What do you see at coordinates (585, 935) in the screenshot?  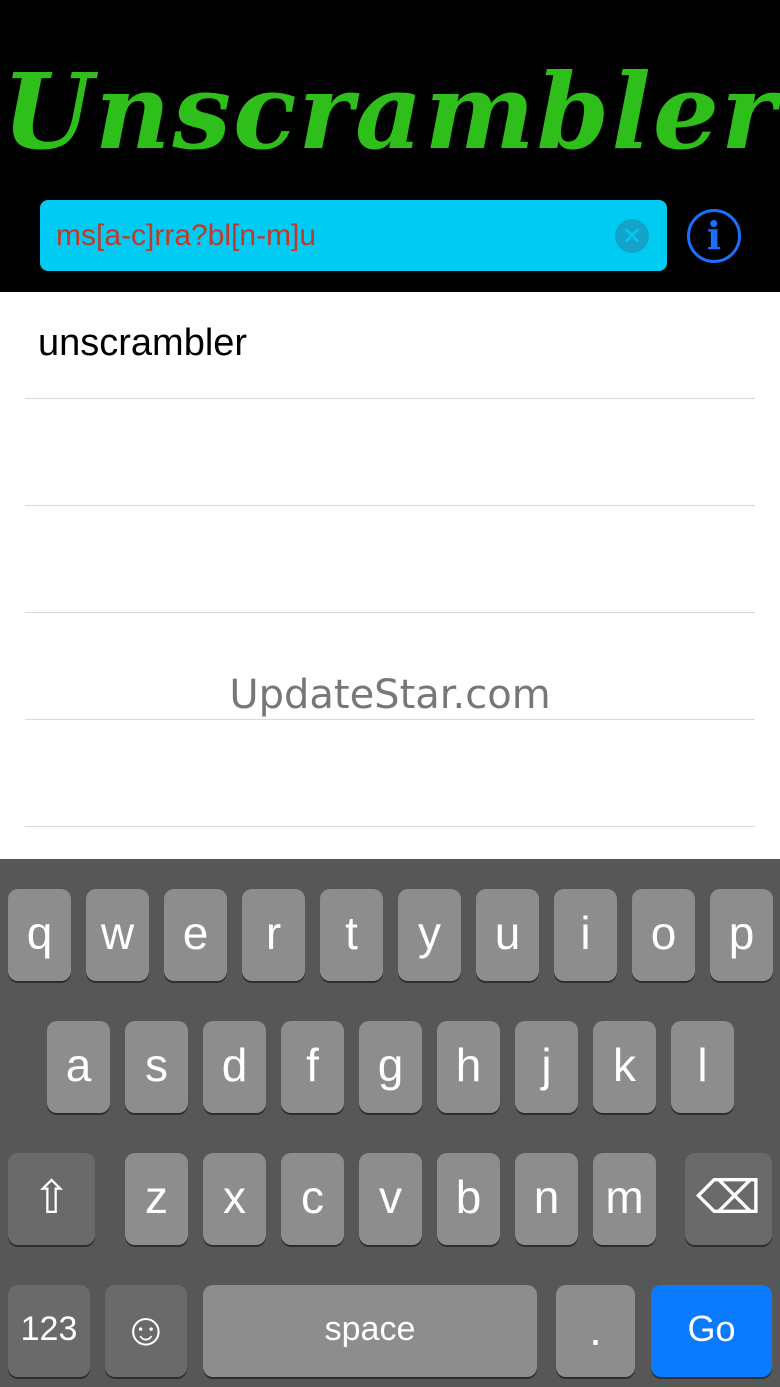 I see `key-i: i` at bounding box center [585, 935].